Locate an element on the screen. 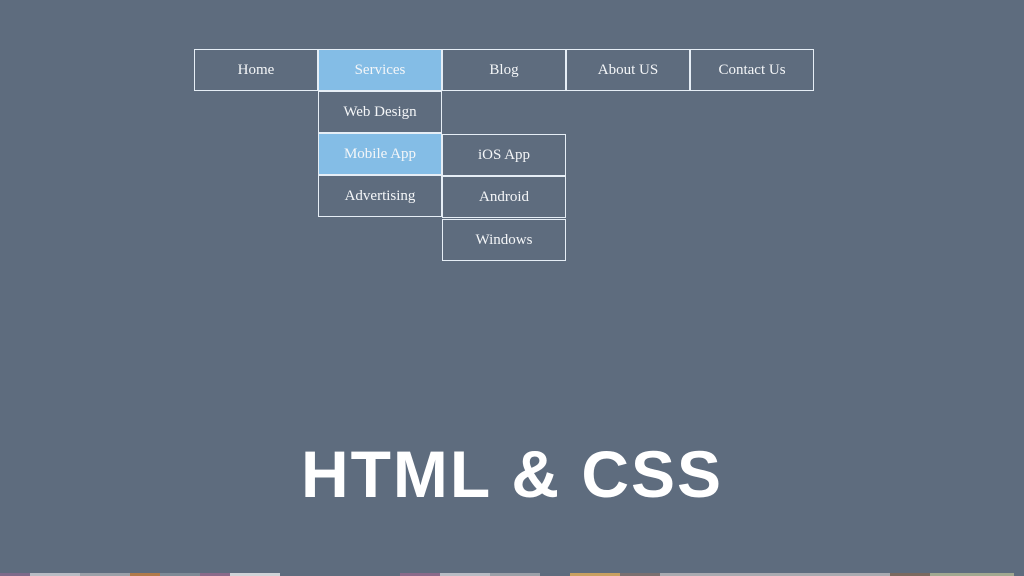 This screenshot has width=1024, height=576. banner-title: HTML & CSS is located at coordinates (512, 474).